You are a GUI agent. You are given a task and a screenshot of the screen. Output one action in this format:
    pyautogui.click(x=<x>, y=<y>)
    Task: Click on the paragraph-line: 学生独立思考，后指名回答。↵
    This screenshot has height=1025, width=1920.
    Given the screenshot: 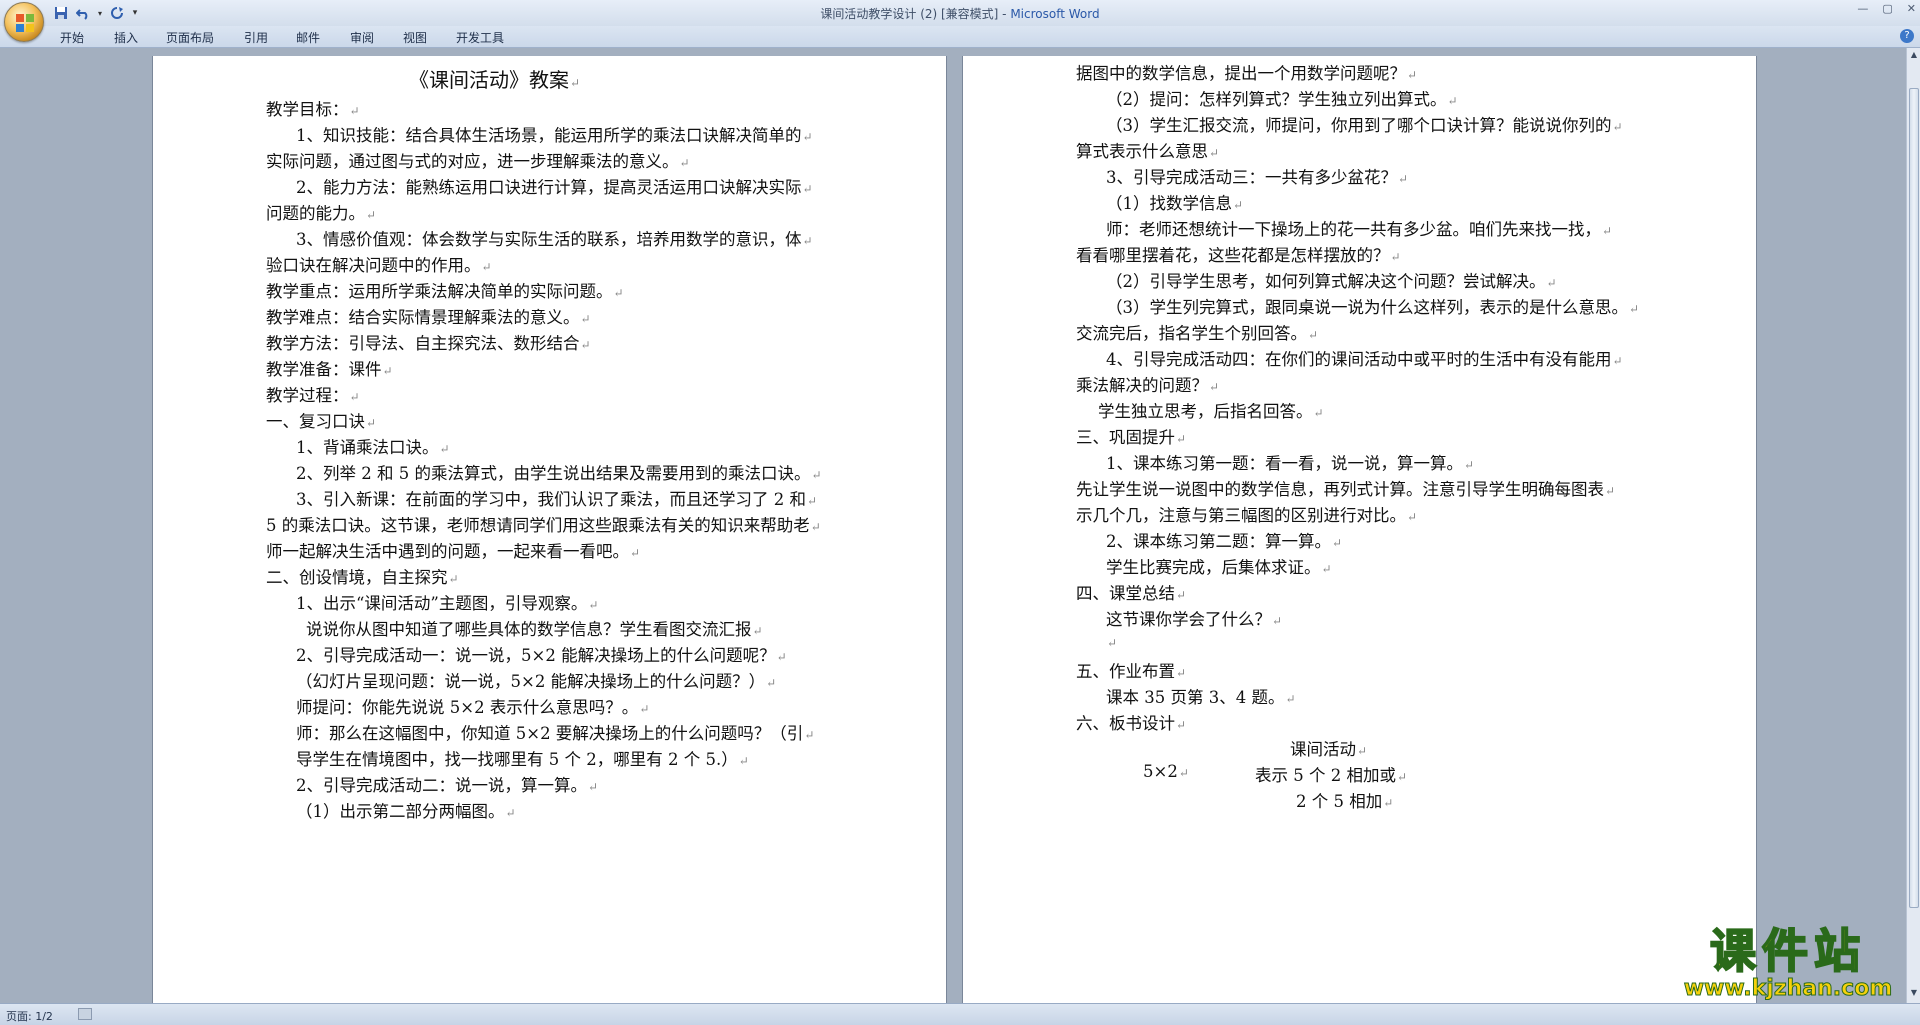 What is the action you would take?
    pyautogui.click(x=1211, y=410)
    